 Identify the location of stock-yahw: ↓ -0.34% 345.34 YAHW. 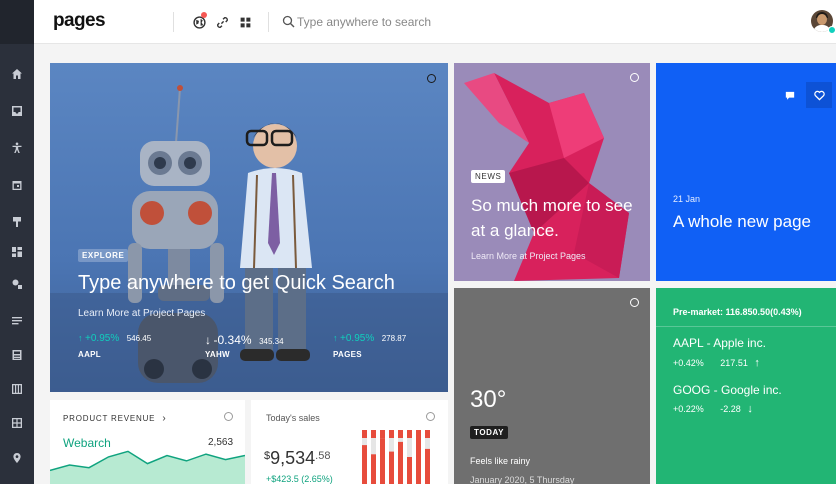
(244, 346).